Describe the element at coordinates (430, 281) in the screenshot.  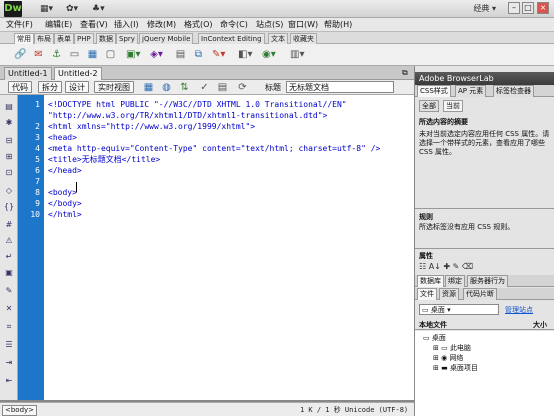
I see `tab-databases: 数据库` at that location.